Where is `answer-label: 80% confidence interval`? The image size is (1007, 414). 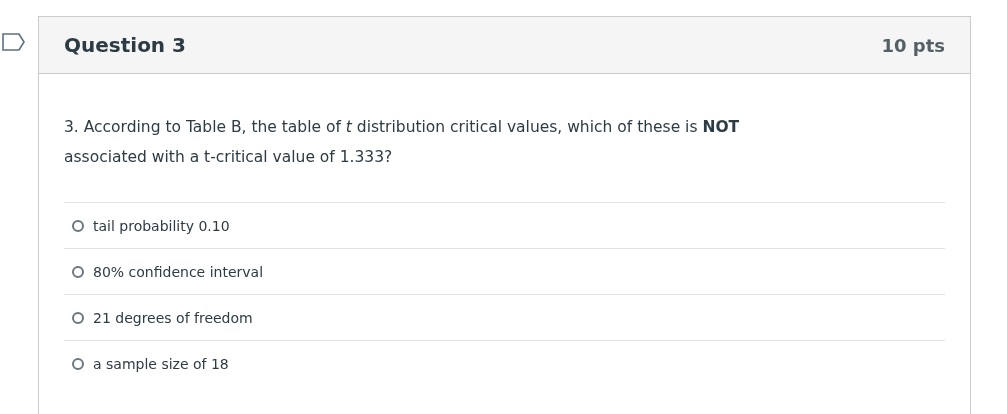 answer-label: 80% confidence interval is located at coordinates (178, 271).